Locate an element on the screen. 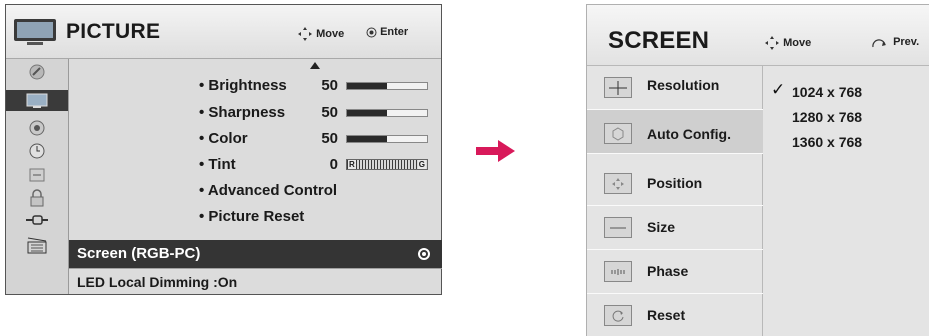 The width and height of the screenshot is (929, 336). phase-icon is located at coordinates (618, 271).